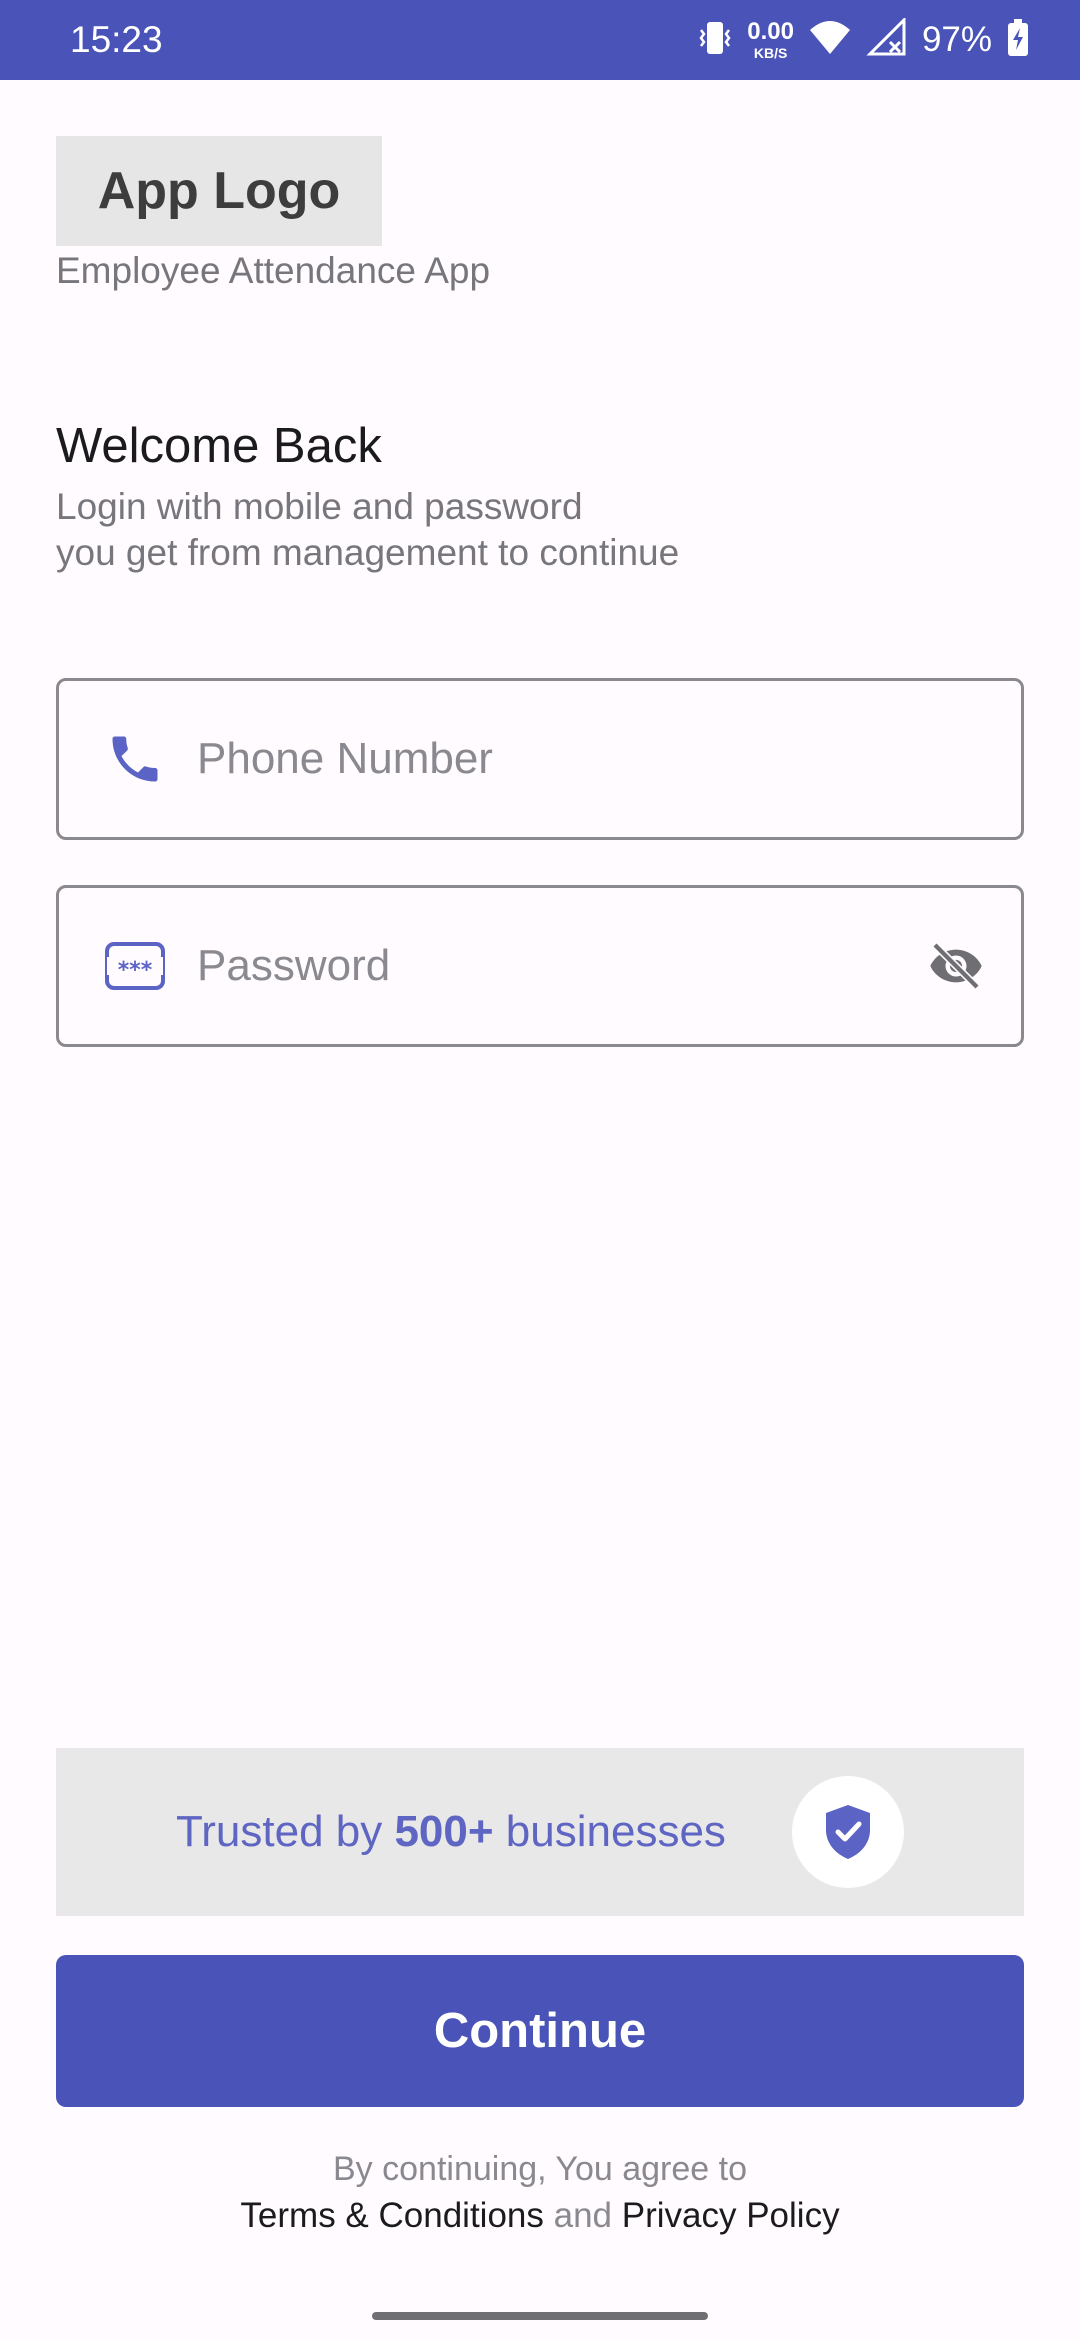 Image resolution: width=1080 pixels, height=2340 pixels. I want to click on status-bar: 15:23 0.00 KB/S 97%, so click(540, 40).